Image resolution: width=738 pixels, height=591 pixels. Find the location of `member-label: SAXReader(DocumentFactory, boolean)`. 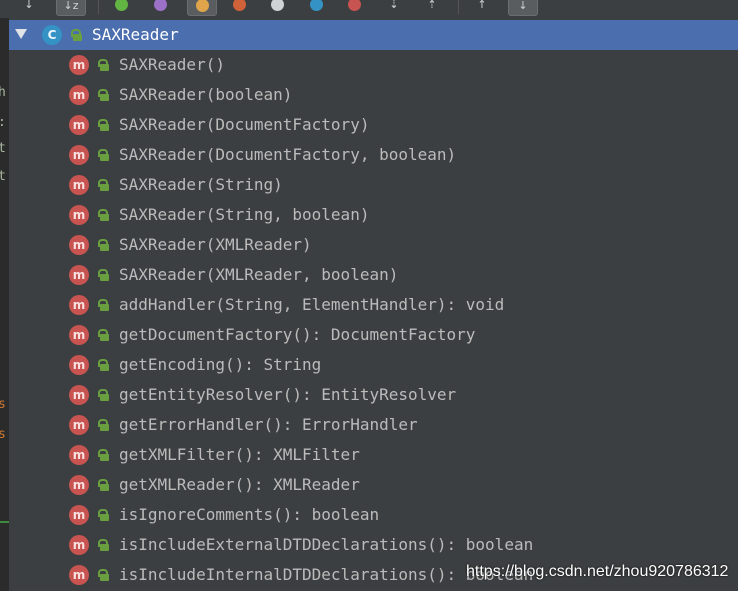

member-label: SAXReader(DocumentFactory, boolean) is located at coordinates (288, 154).